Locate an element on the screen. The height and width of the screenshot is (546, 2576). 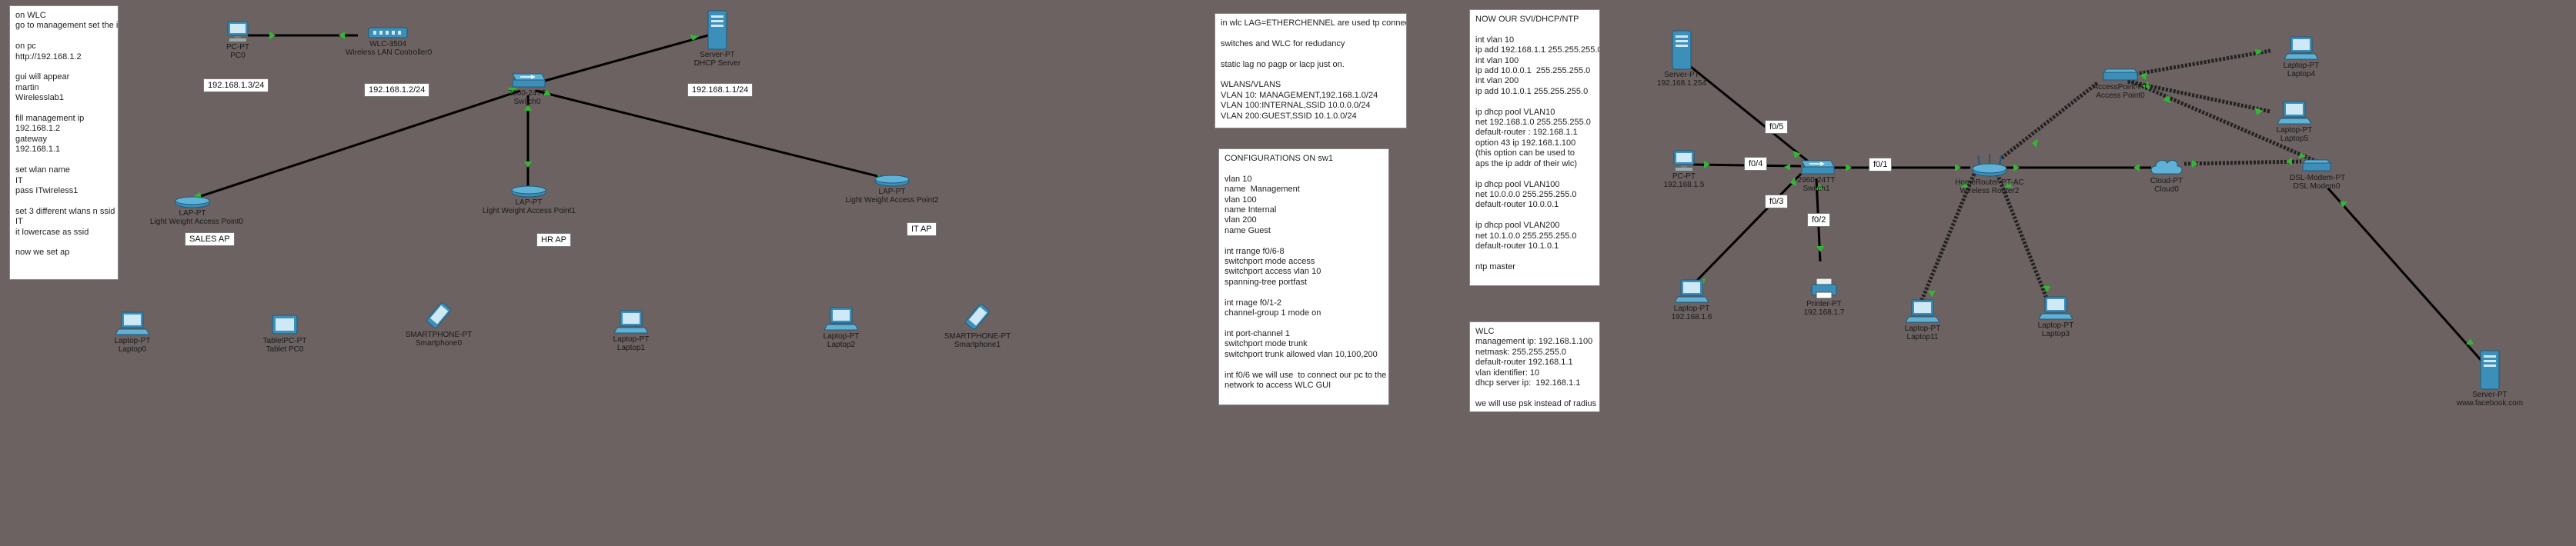
device-model: LAP-PT is located at coordinates (529, 202).